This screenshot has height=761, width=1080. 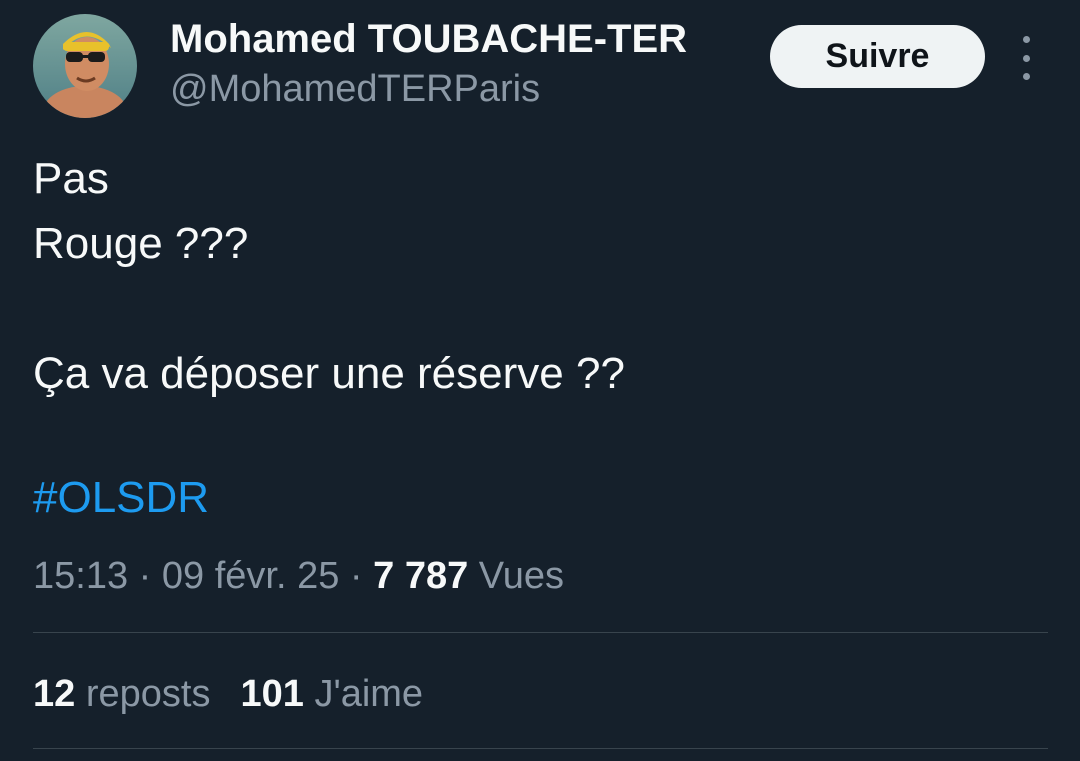 What do you see at coordinates (148, 694) in the screenshot?
I see `reposts-label: reposts` at bounding box center [148, 694].